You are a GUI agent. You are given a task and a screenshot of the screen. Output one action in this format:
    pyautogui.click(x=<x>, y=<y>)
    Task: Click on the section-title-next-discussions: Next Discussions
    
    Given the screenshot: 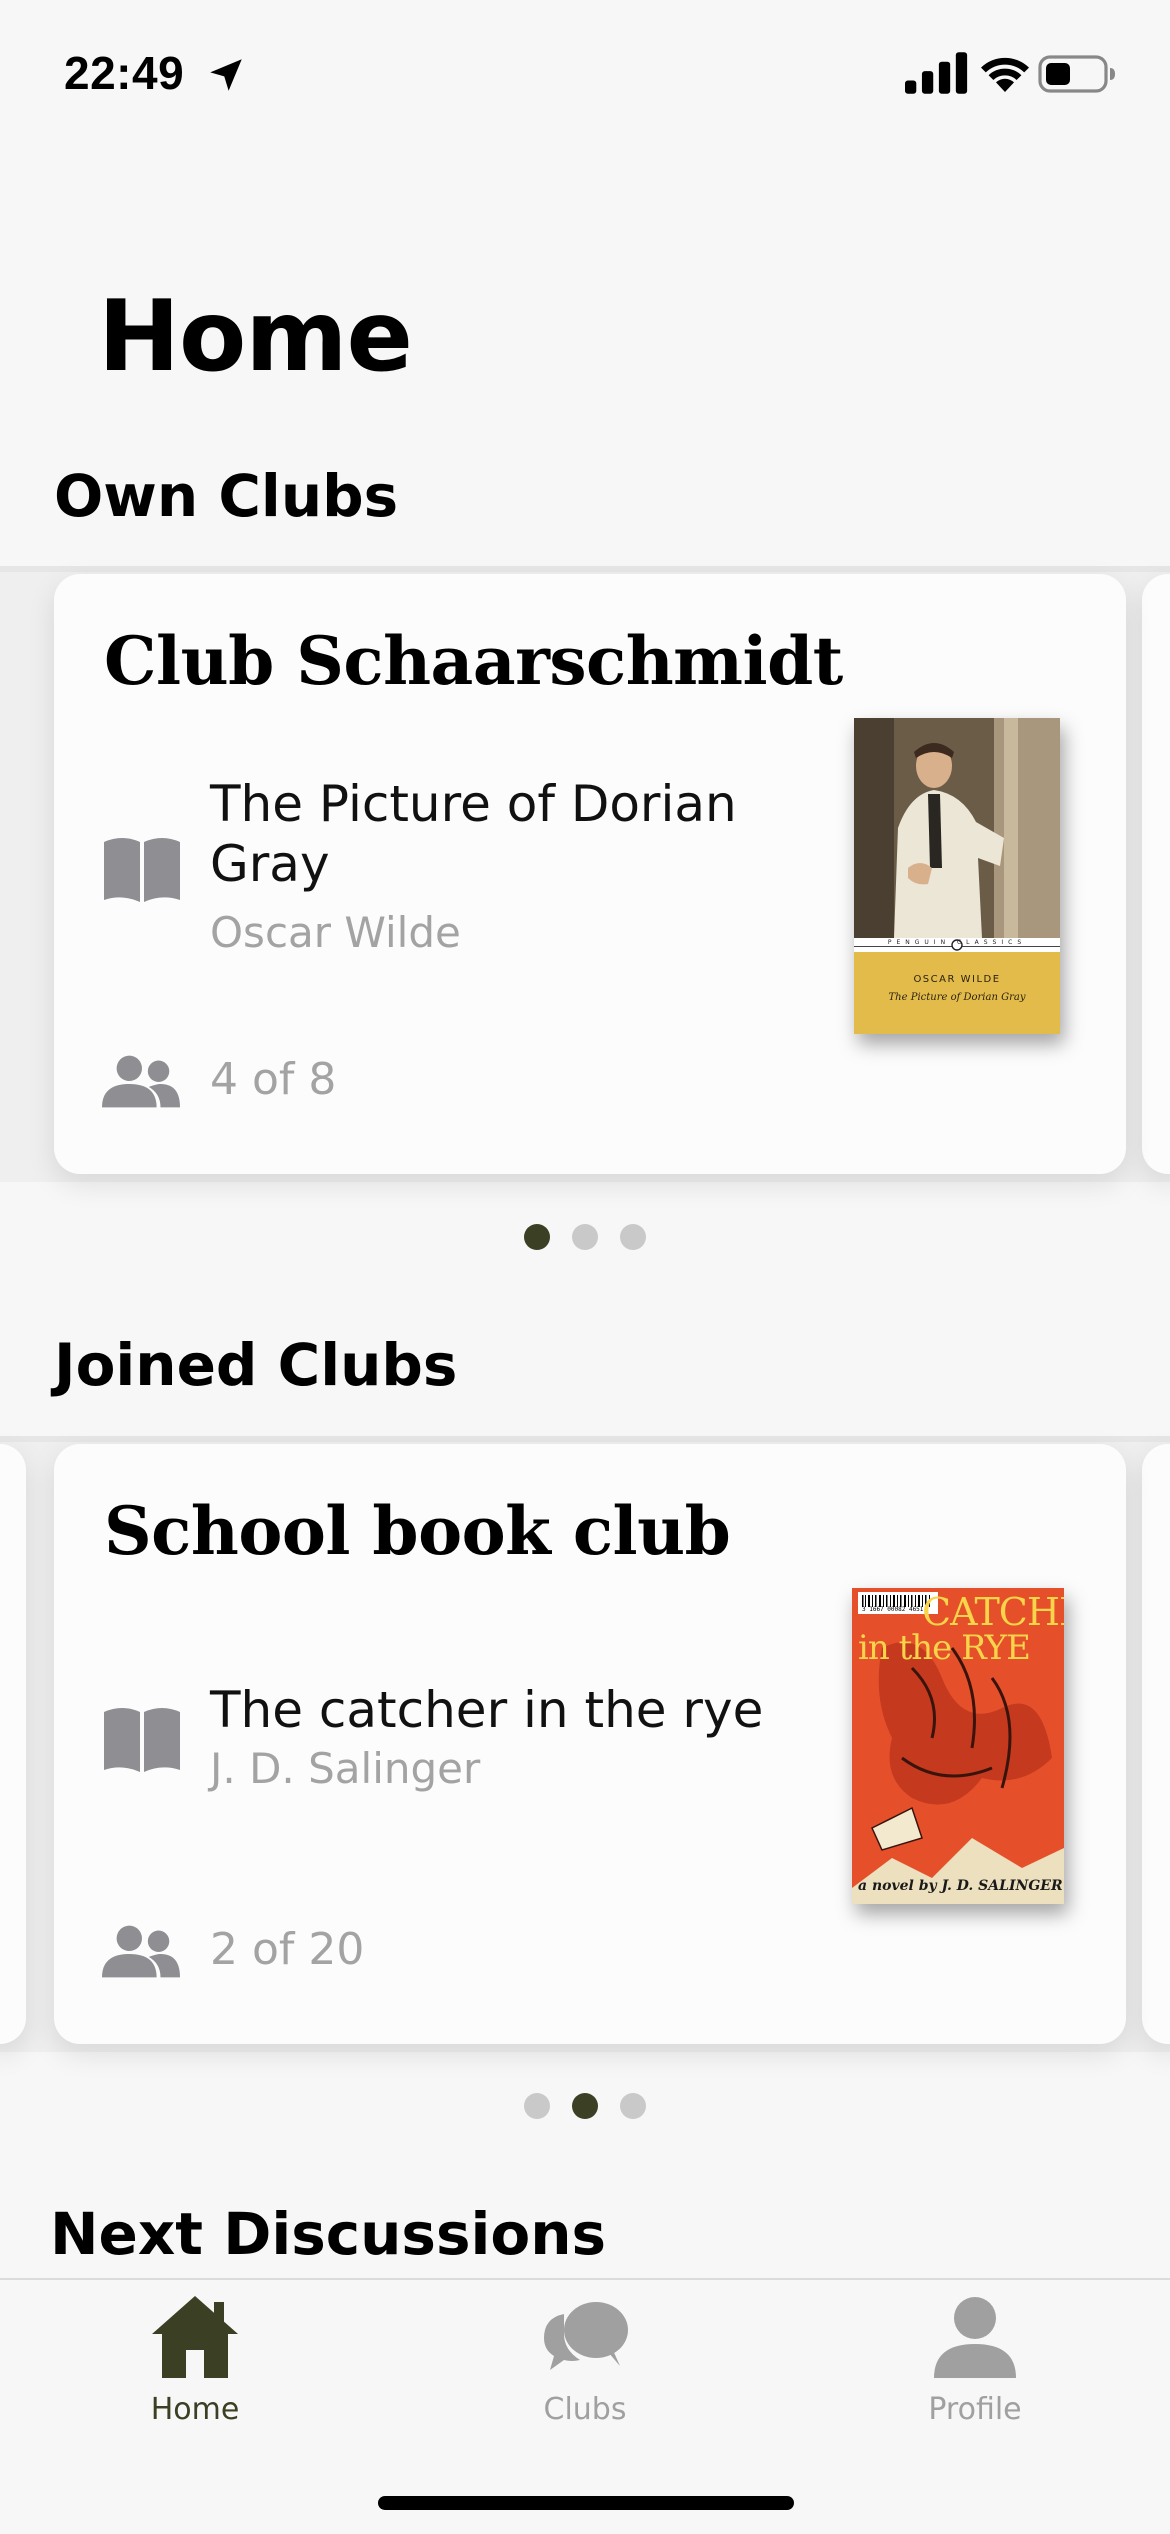 What is the action you would take?
    pyautogui.click(x=328, y=2234)
    